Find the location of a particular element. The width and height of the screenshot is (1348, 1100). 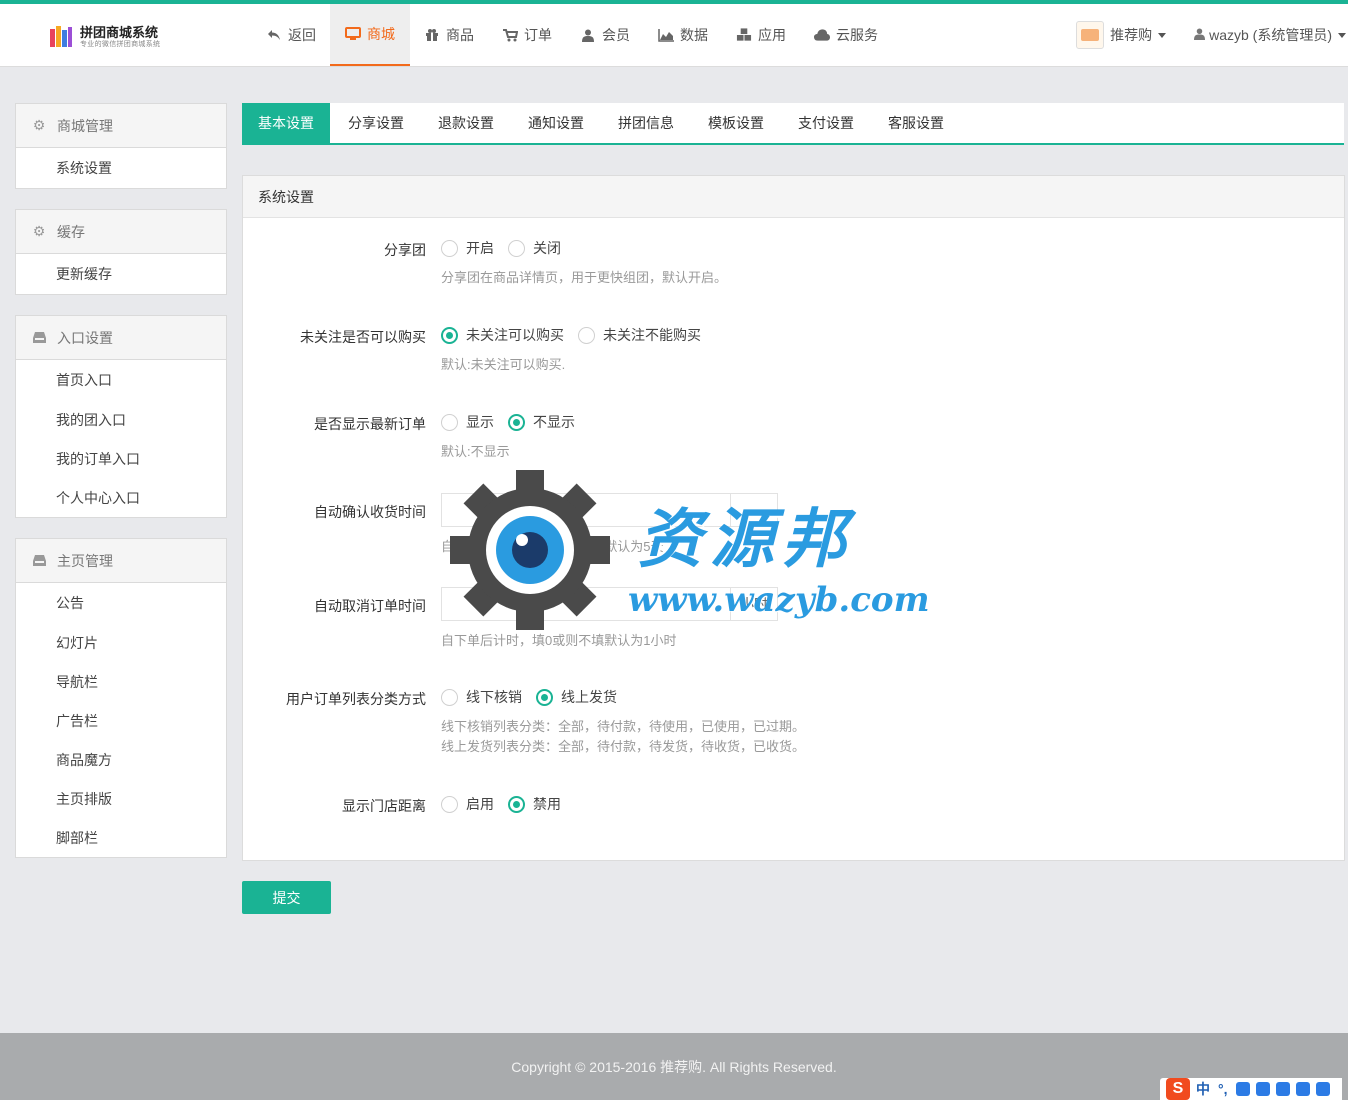

sidebar-item-system-settings: 系统设置 is located at coordinates (121, 168).